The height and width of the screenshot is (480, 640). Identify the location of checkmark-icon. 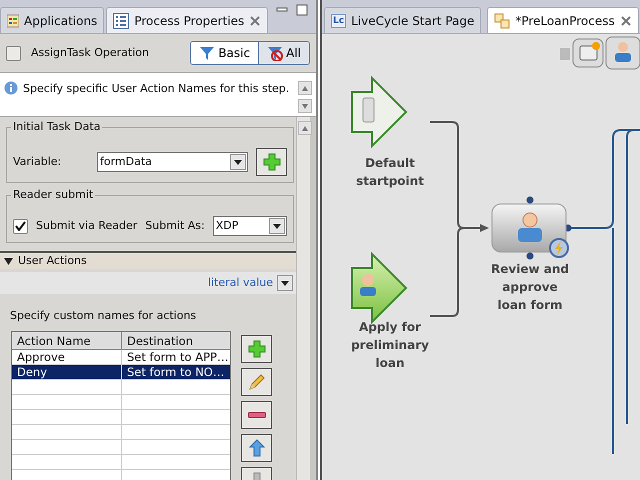
(20, 226).